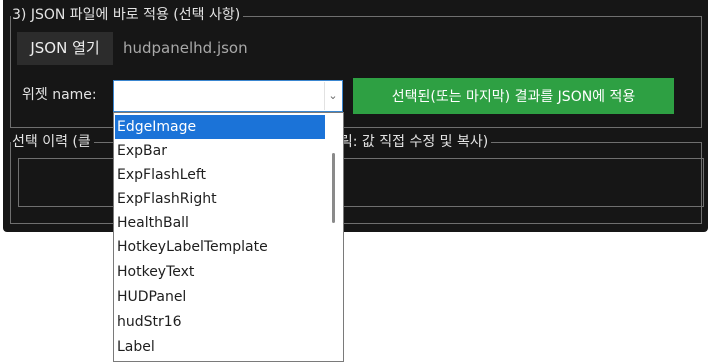  What do you see at coordinates (220, 199) in the screenshot?
I see `dropdown-item: ExpFlashRight` at bounding box center [220, 199].